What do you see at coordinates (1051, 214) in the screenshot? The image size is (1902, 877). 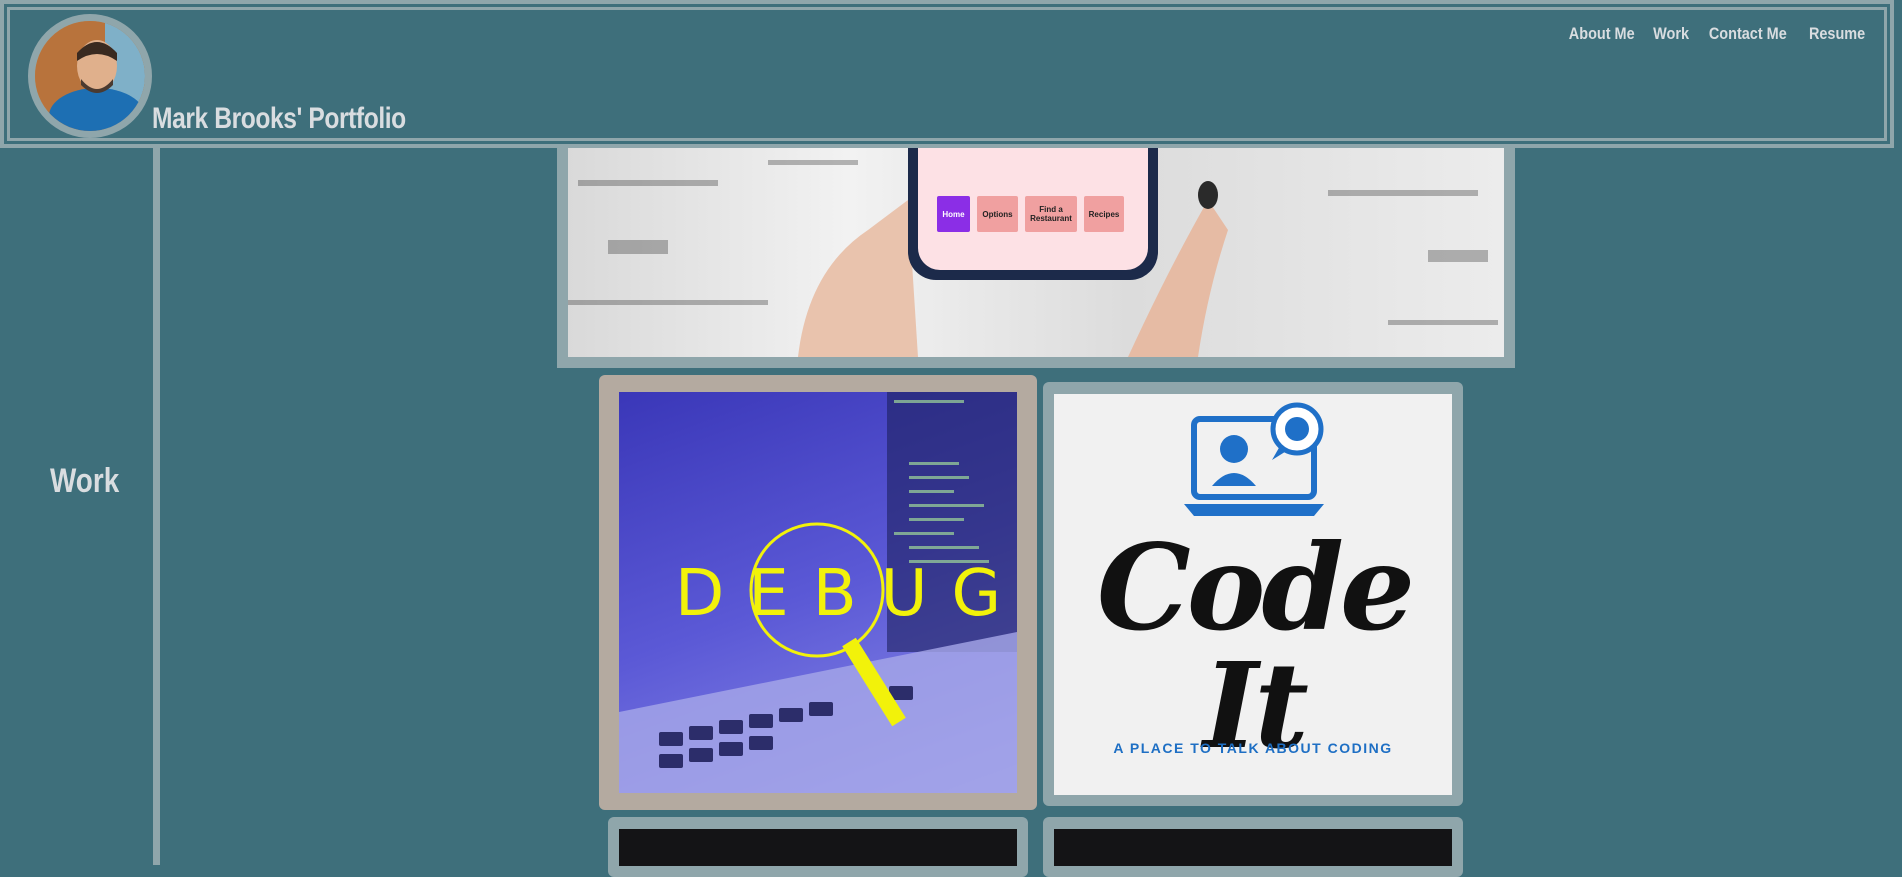 I see `phone-button-find-restaurant: Find a Restaurant` at bounding box center [1051, 214].